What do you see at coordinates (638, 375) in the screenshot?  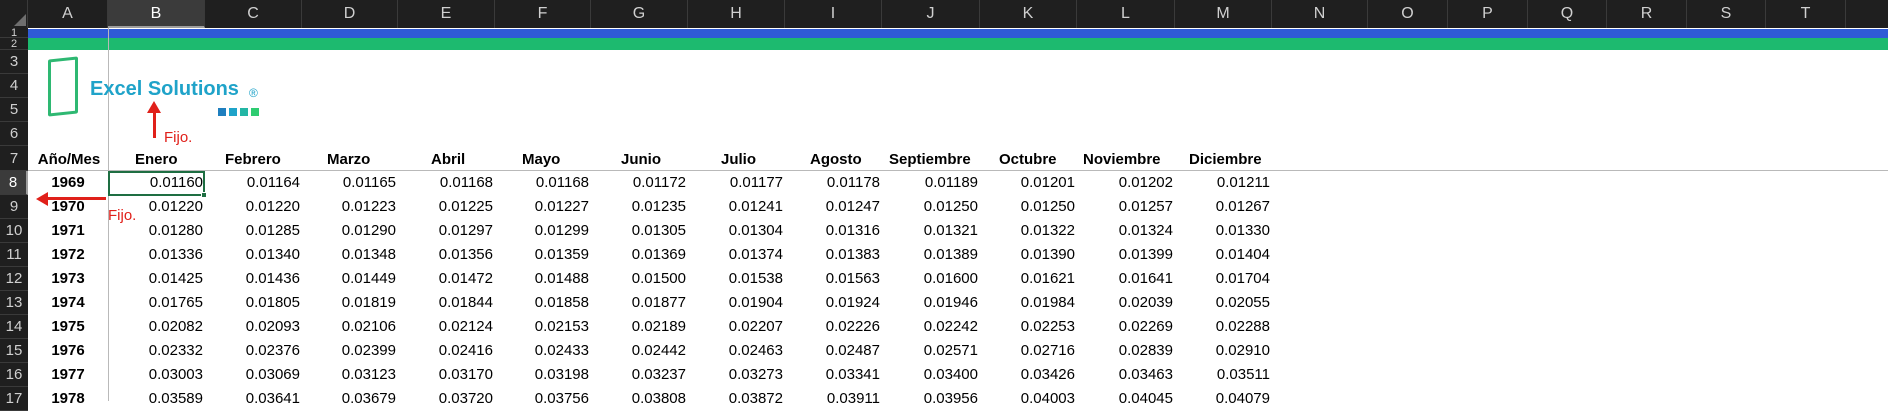 I see `value-cell: 0.03237` at bounding box center [638, 375].